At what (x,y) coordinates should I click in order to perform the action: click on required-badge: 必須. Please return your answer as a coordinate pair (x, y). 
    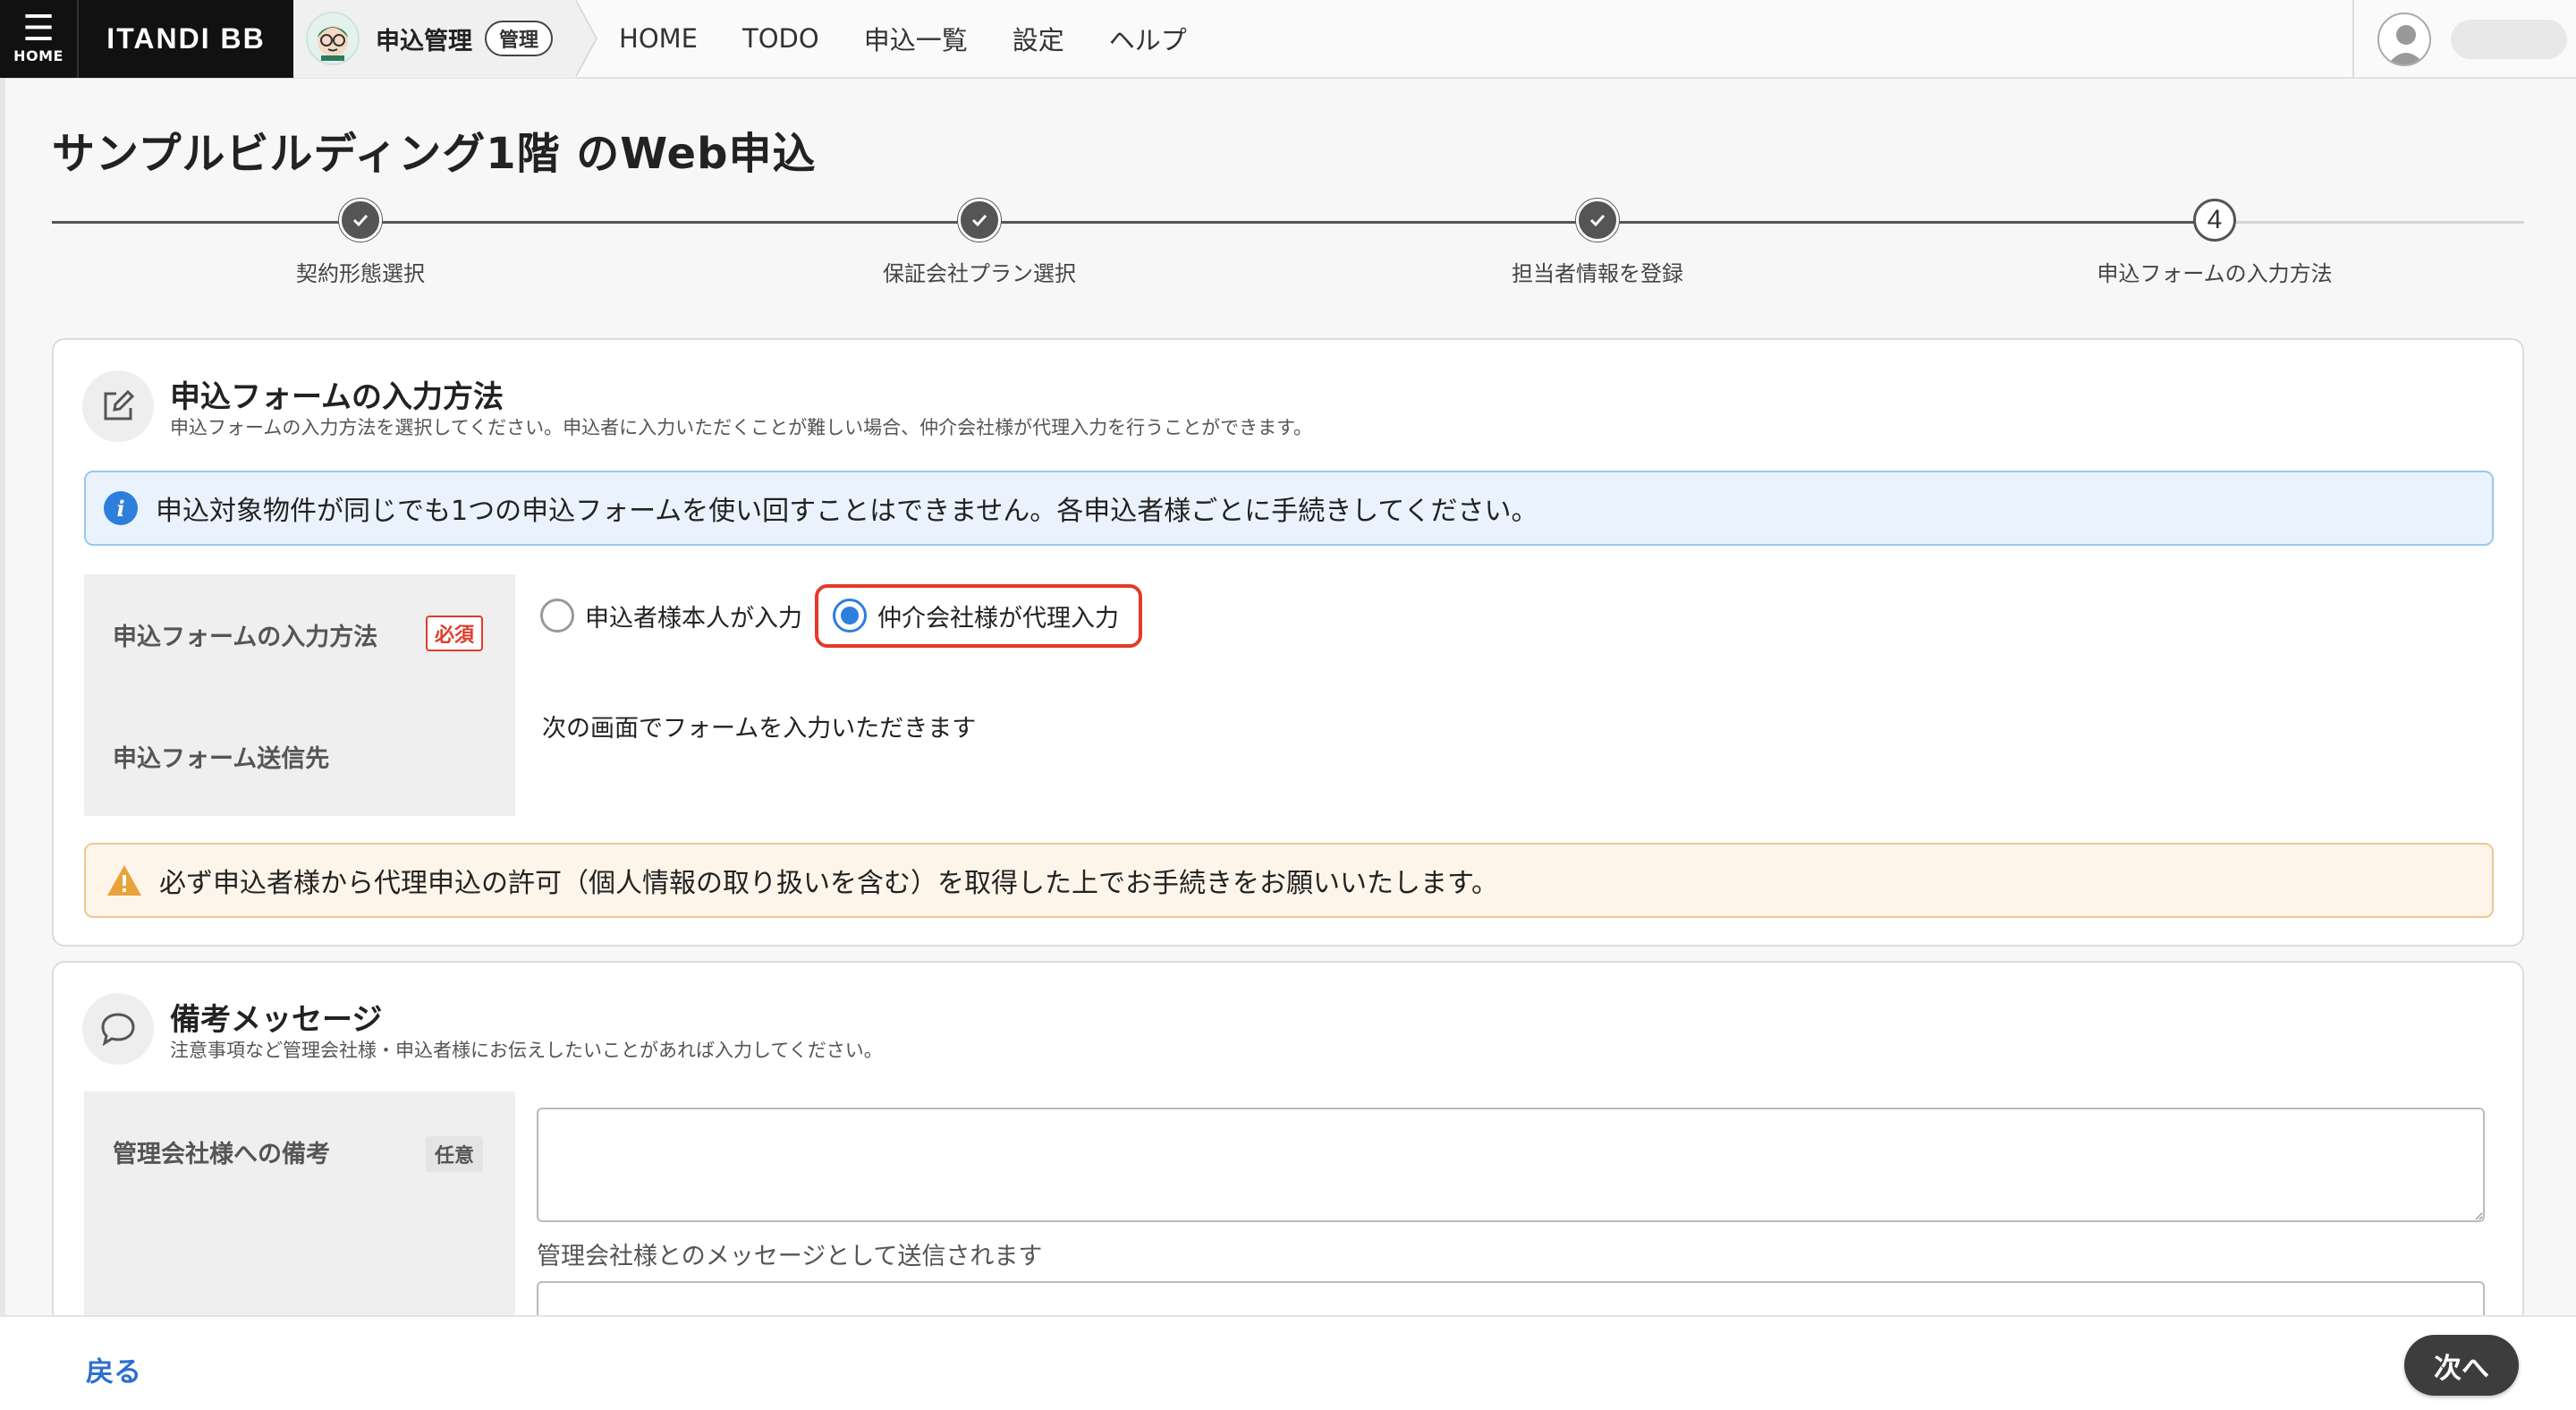
    Looking at the image, I should click on (455, 634).